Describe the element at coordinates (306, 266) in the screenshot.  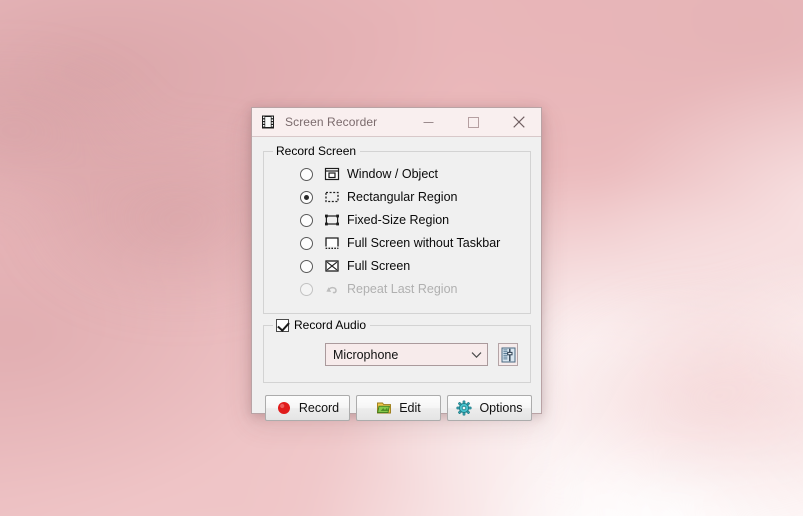
I see `radio-full-screen` at that location.